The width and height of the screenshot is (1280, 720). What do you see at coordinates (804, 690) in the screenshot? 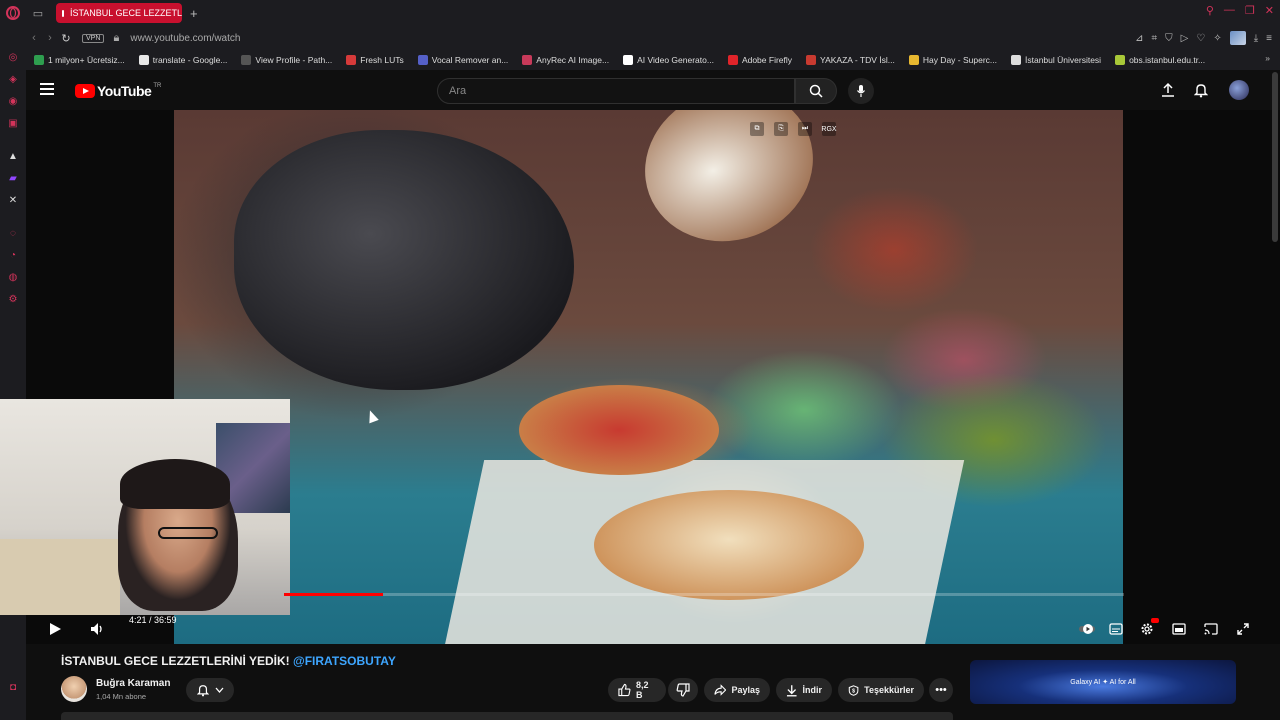
I see `download-button: İndir` at bounding box center [804, 690].